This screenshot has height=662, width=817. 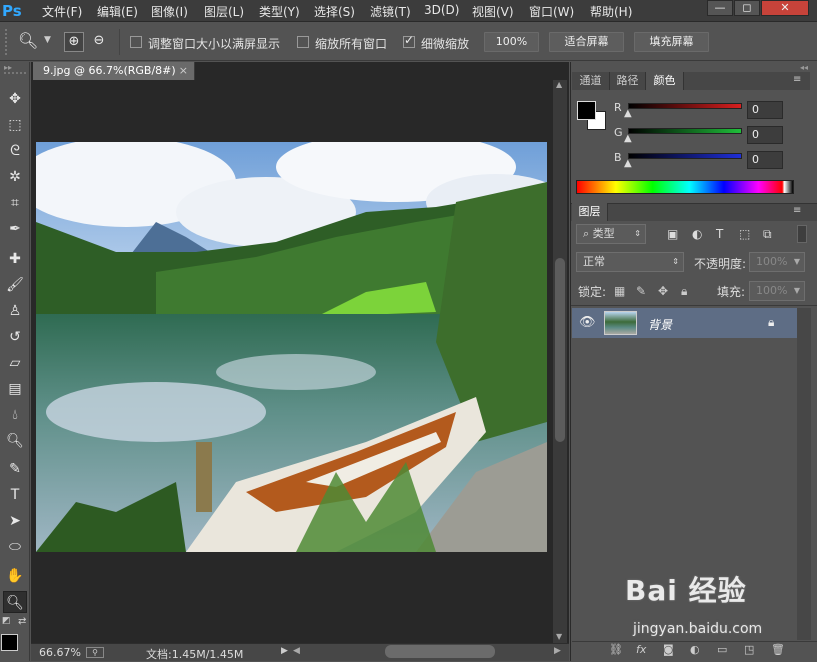 What do you see at coordinates (720, 8) in the screenshot?
I see `minimize-button: —` at bounding box center [720, 8].